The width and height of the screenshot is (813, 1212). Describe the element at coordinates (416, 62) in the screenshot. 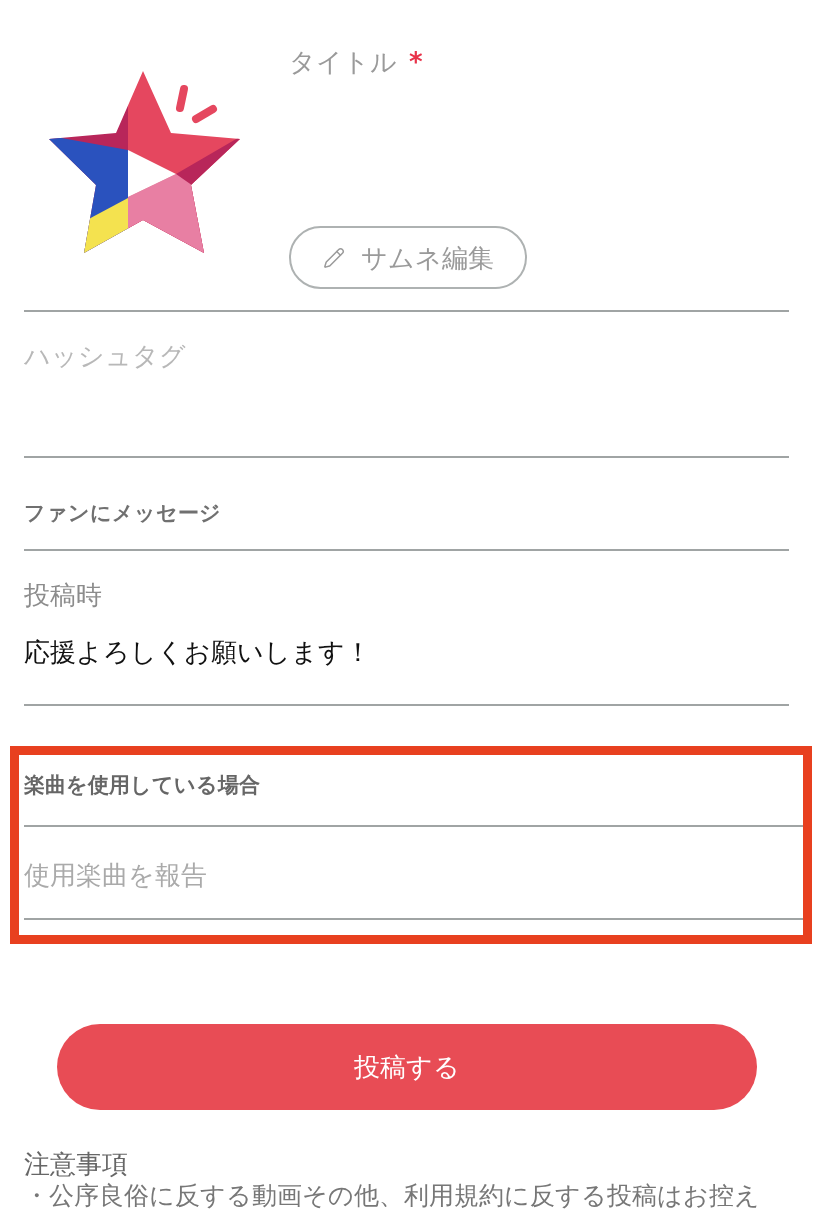

I see `required-mark: *` at that location.